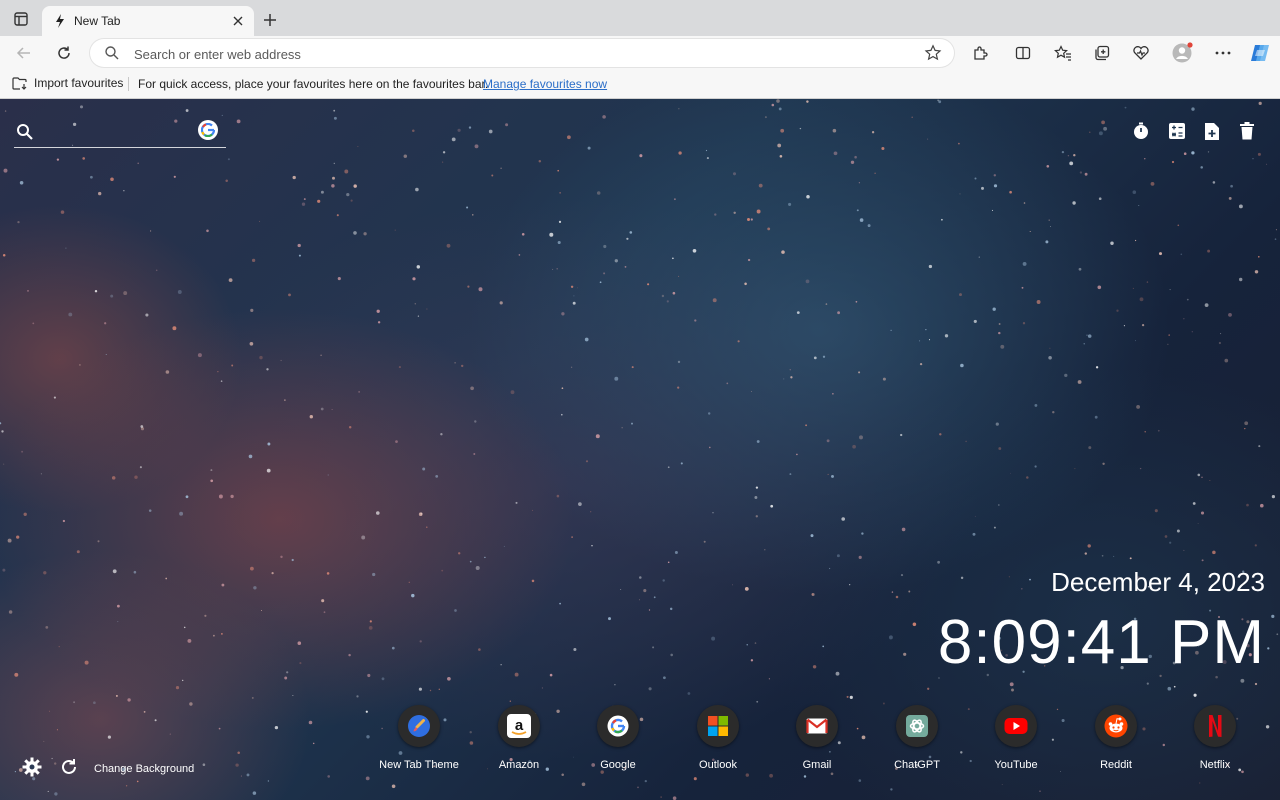 The width and height of the screenshot is (1280, 800). I want to click on address-bar, so click(522, 53).